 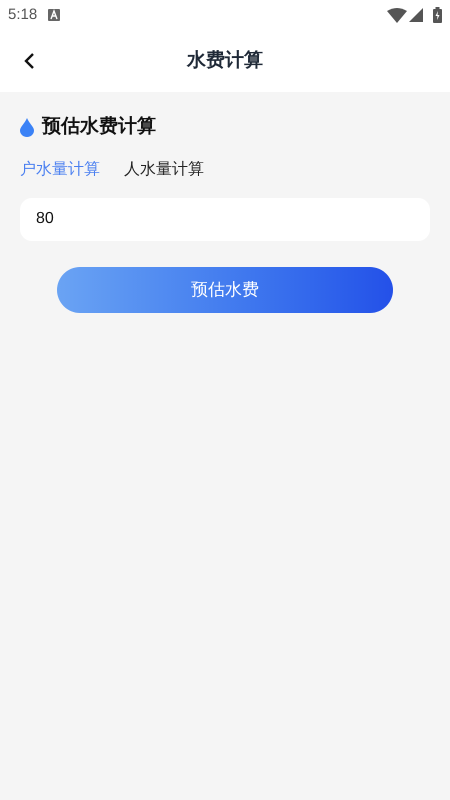 What do you see at coordinates (29, 61) in the screenshot?
I see `back-icon` at bounding box center [29, 61].